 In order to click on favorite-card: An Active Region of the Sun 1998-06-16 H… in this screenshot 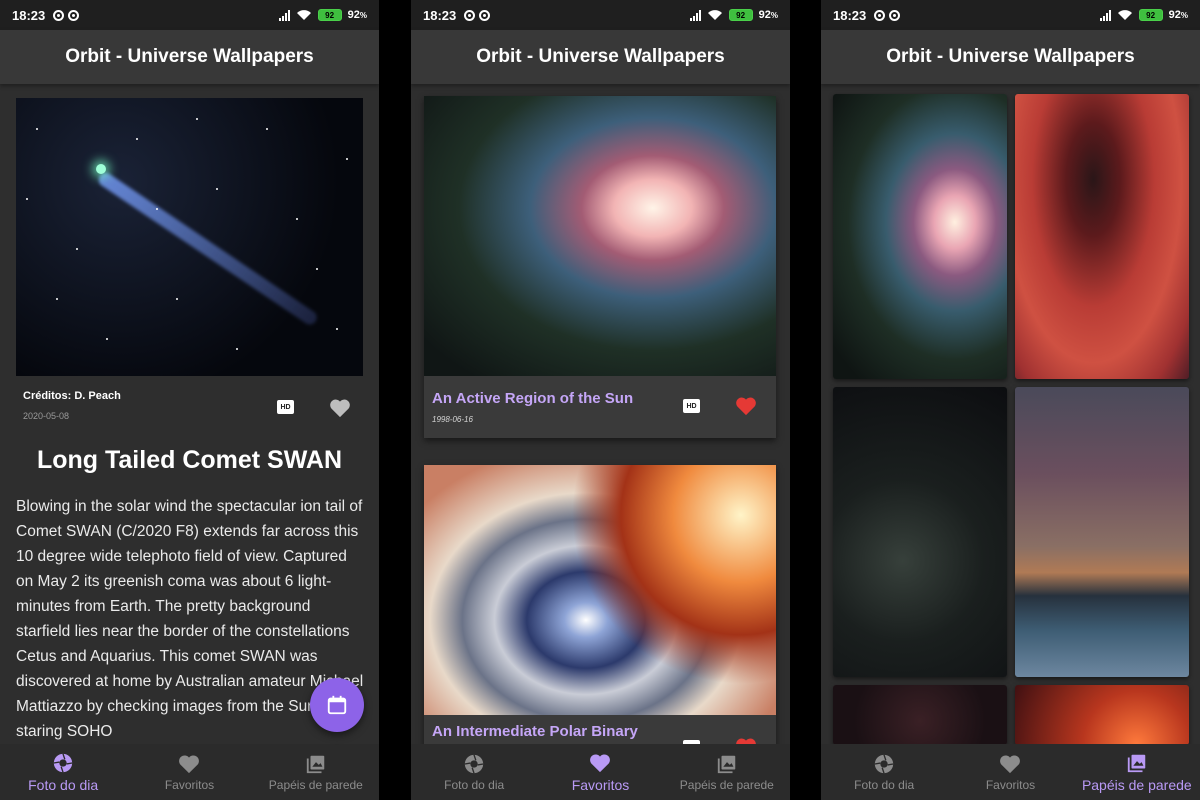, I will do `click(600, 267)`.